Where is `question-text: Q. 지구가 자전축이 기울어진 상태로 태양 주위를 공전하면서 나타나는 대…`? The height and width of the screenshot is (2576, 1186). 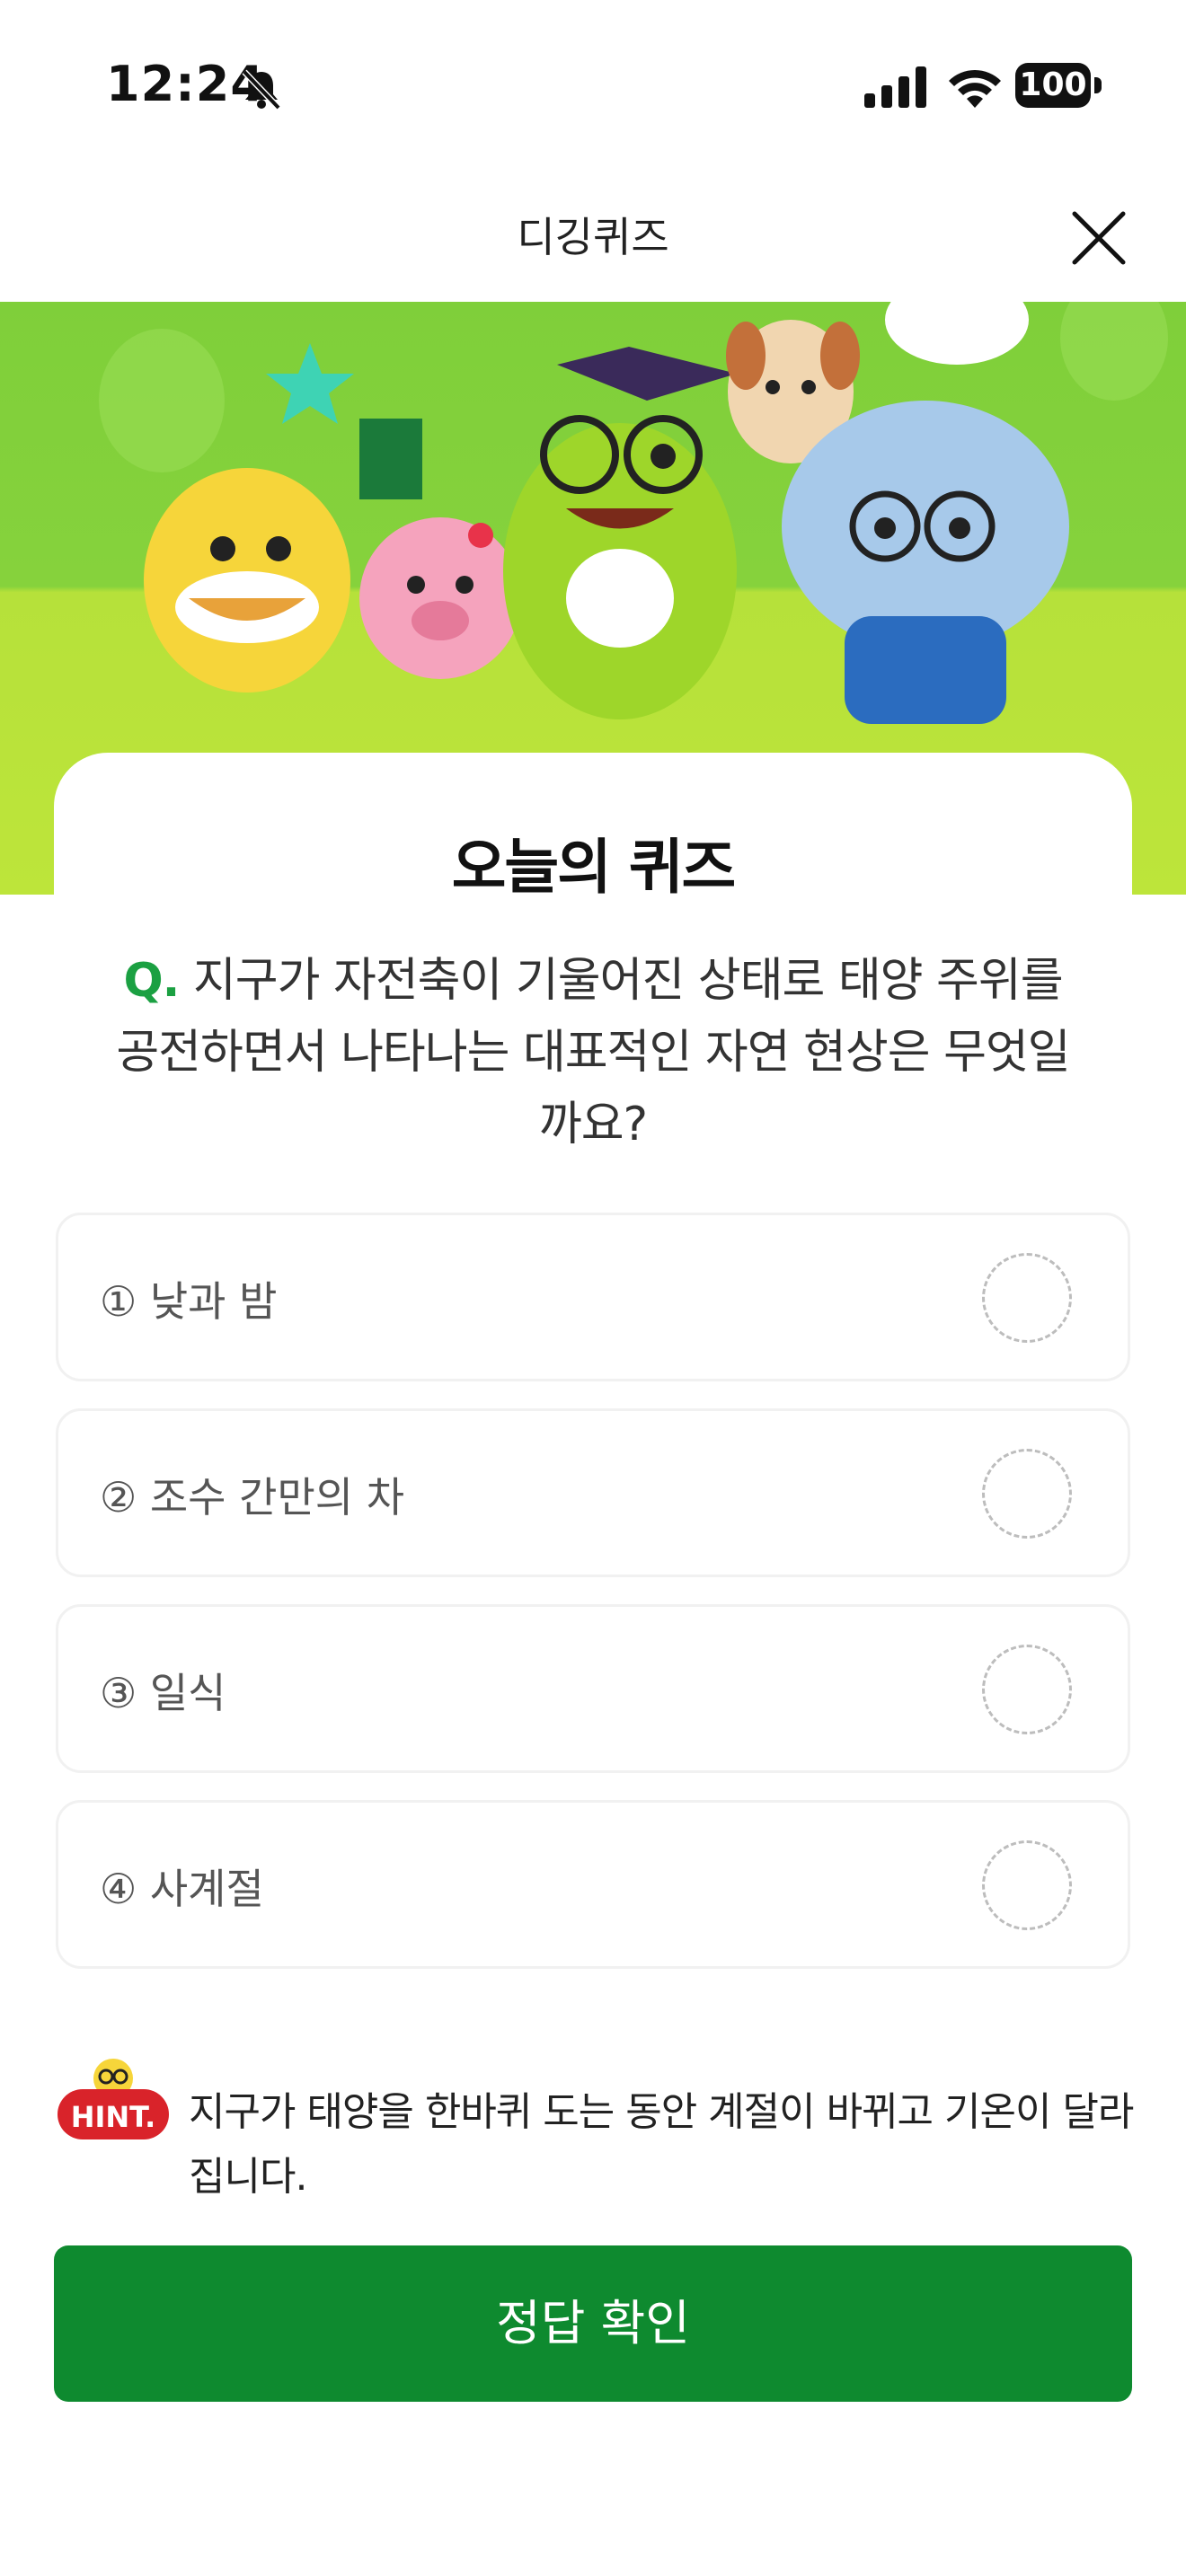
question-text: Q. 지구가 자전축이 기울어진 상태로 태양 주위를 공전하면서 나타나는 대… is located at coordinates (593, 1052).